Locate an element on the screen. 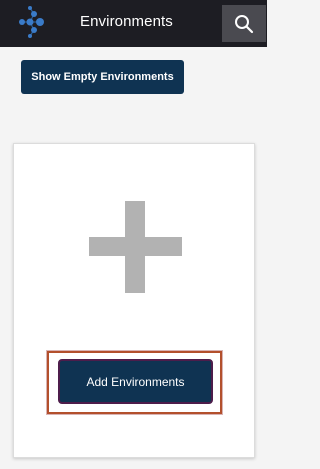  focus-highlight: Add Environments is located at coordinates (134, 382).